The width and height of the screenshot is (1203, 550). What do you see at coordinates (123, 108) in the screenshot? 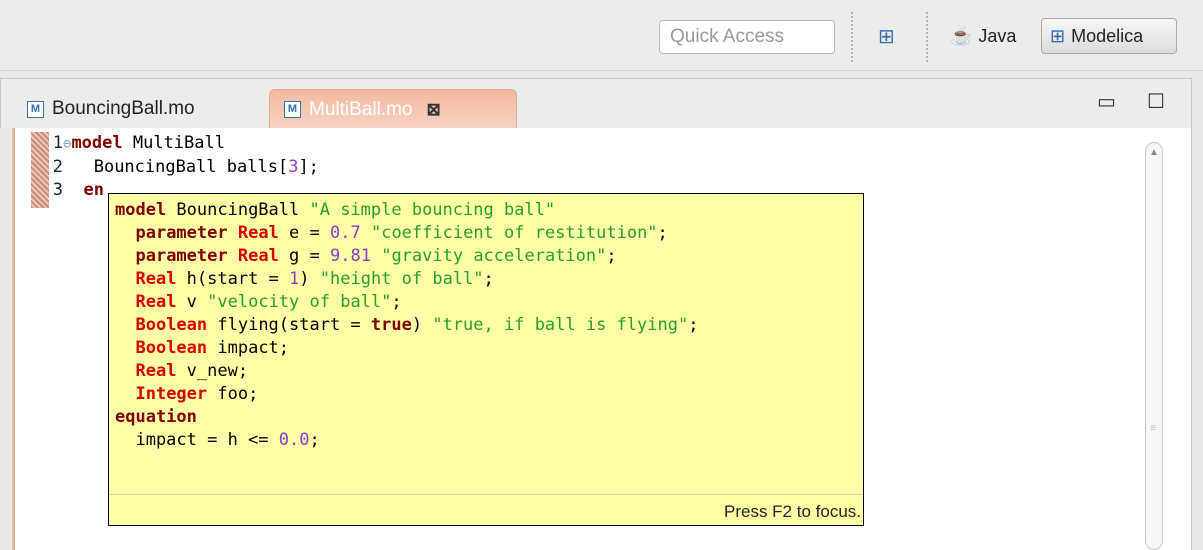
I see `tab-label: BouncingBall.mo` at bounding box center [123, 108].